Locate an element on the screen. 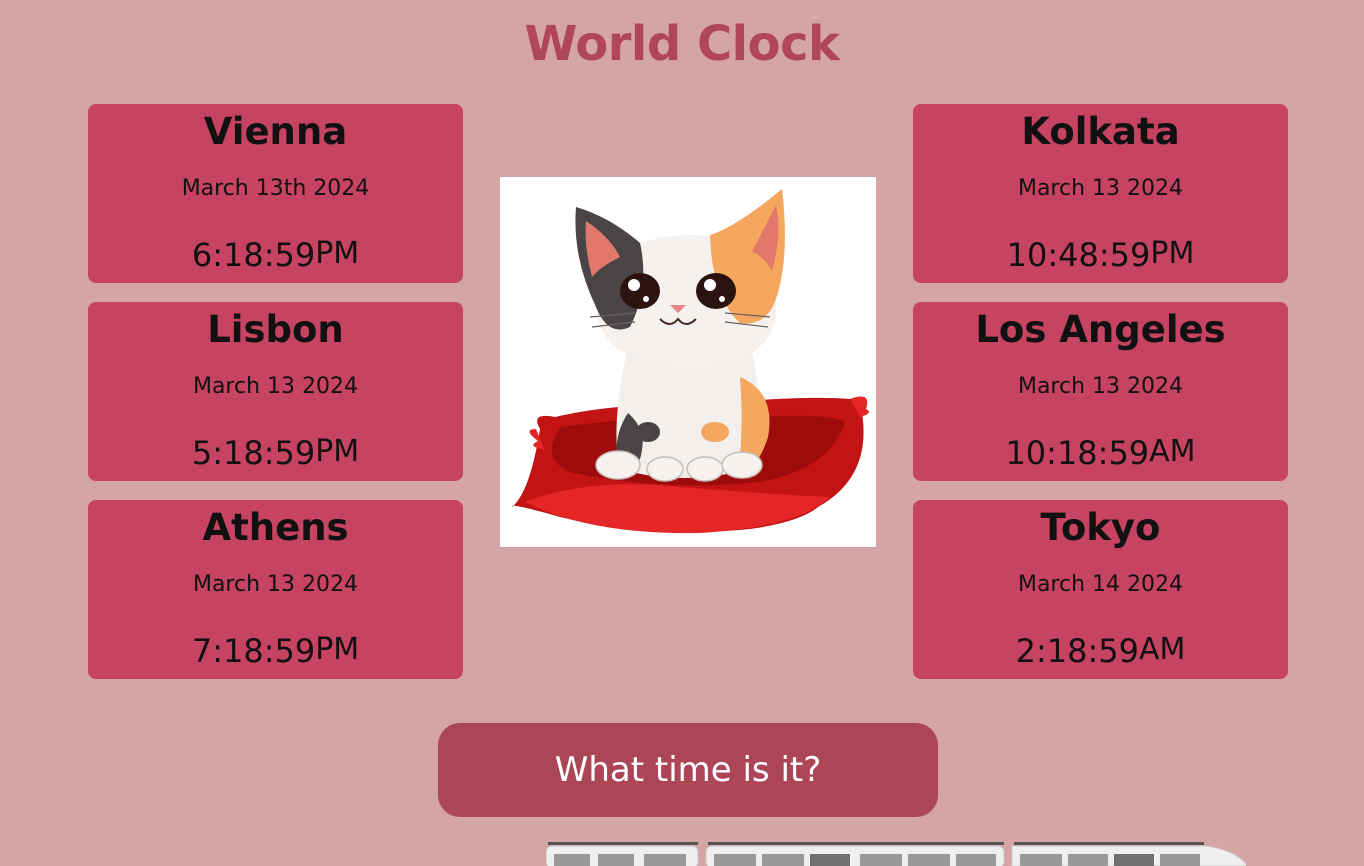 The image size is (1364, 866). clock-card-athens: Athens March 13 2024 7:18:59PM is located at coordinates (275, 589).